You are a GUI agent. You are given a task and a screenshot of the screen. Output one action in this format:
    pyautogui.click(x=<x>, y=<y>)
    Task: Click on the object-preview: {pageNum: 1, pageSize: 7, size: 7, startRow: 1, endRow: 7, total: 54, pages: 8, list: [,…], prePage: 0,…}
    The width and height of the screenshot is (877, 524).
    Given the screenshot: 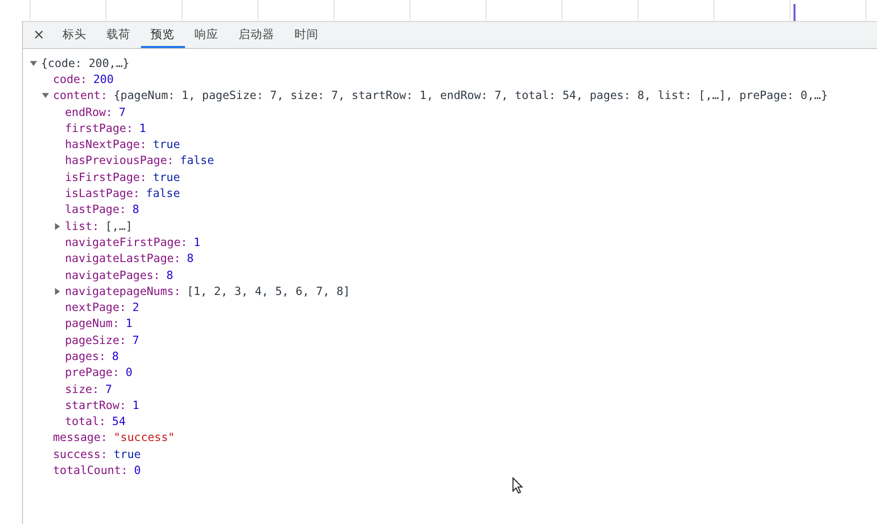 What is the action you would take?
    pyautogui.click(x=471, y=95)
    